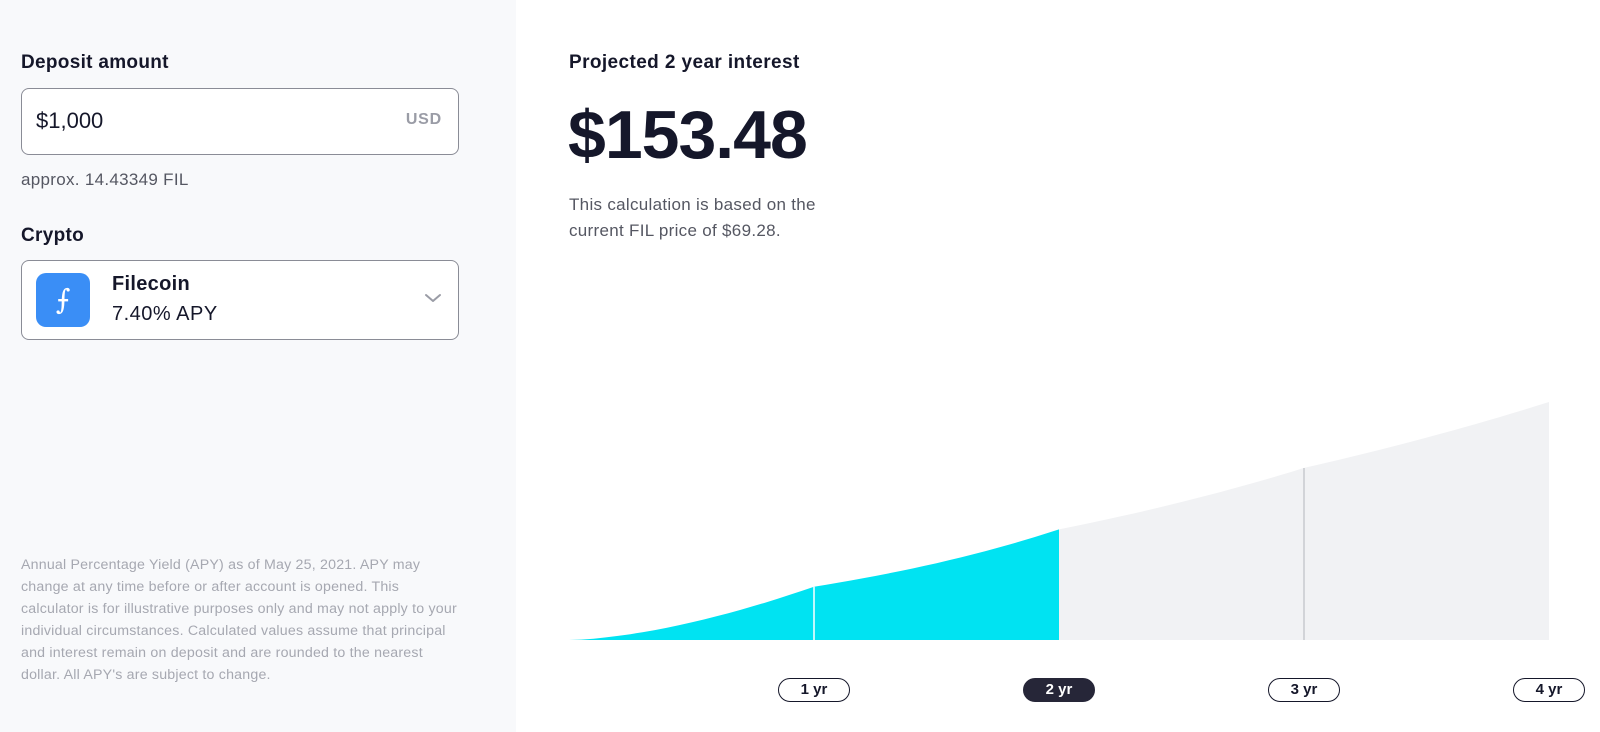  What do you see at coordinates (53, 235) in the screenshot?
I see `crypto-label: Crypto` at bounding box center [53, 235].